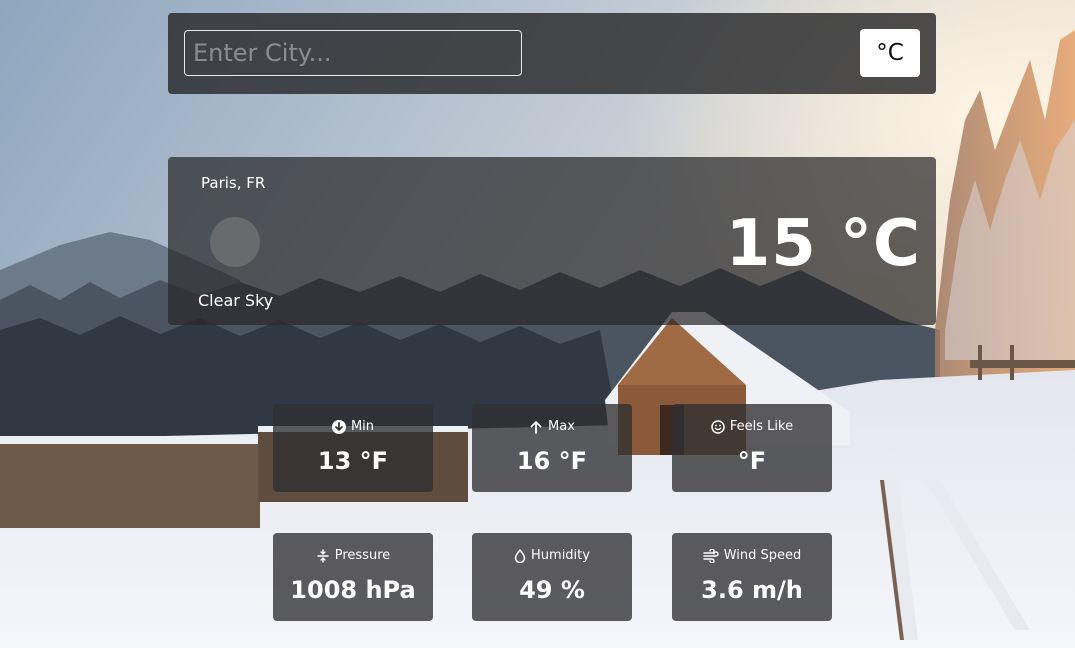  What do you see at coordinates (323, 555) in the screenshot?
I see `pressure-icon` at bounding box center [323, 555].